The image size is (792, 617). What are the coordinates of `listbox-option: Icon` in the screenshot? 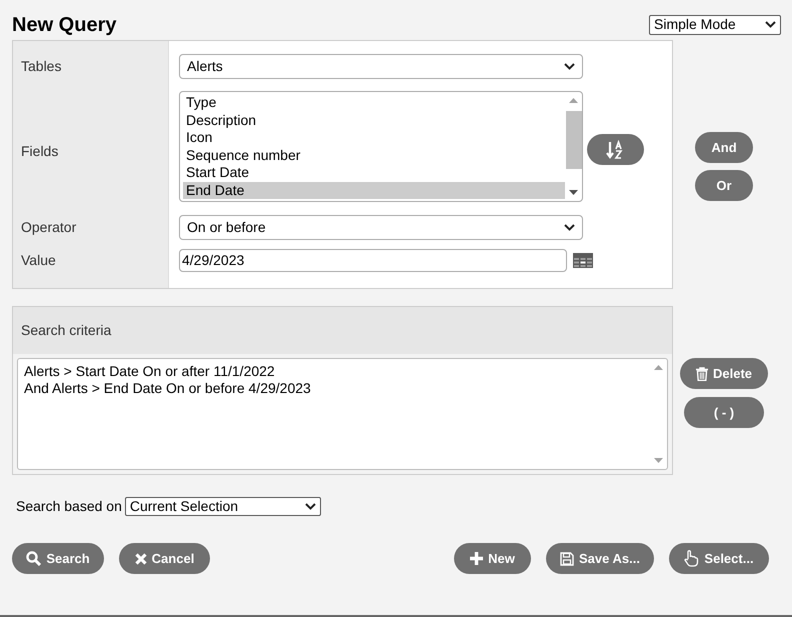 It's located at (374, 137).